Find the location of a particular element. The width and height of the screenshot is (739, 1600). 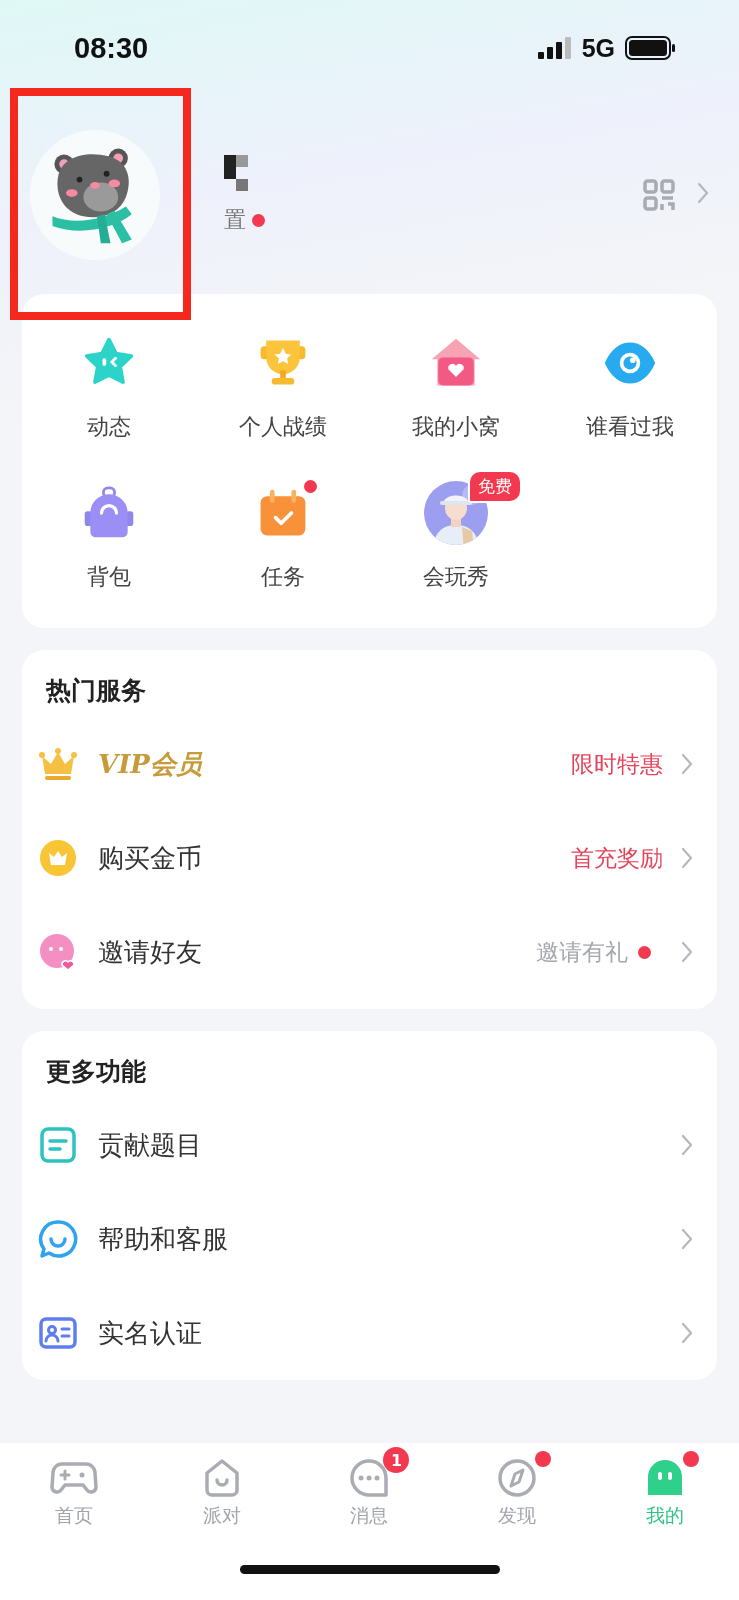

coin-icon is located at coordinates (58, 858).